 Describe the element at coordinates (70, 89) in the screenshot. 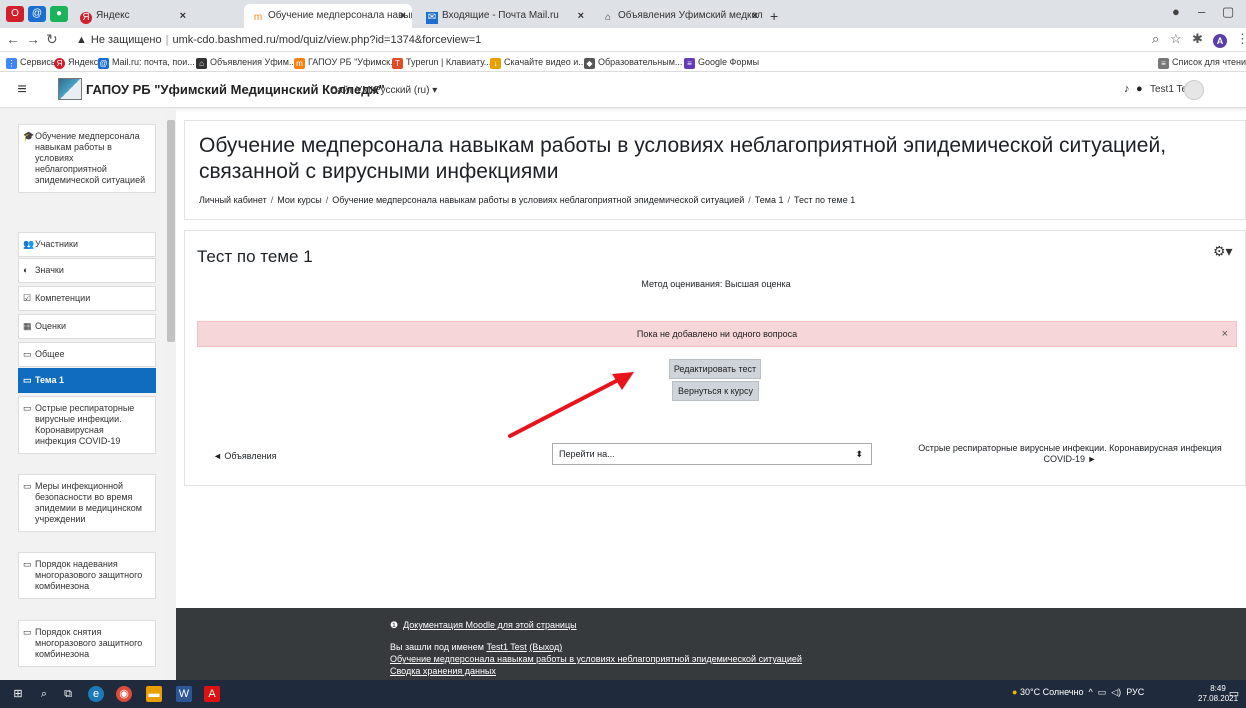

I see `college-logo` at that location.